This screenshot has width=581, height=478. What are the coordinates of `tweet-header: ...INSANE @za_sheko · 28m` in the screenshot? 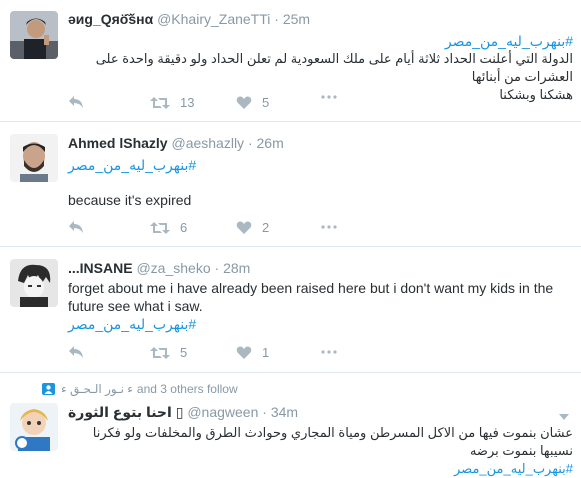 It's located at (159, 268).